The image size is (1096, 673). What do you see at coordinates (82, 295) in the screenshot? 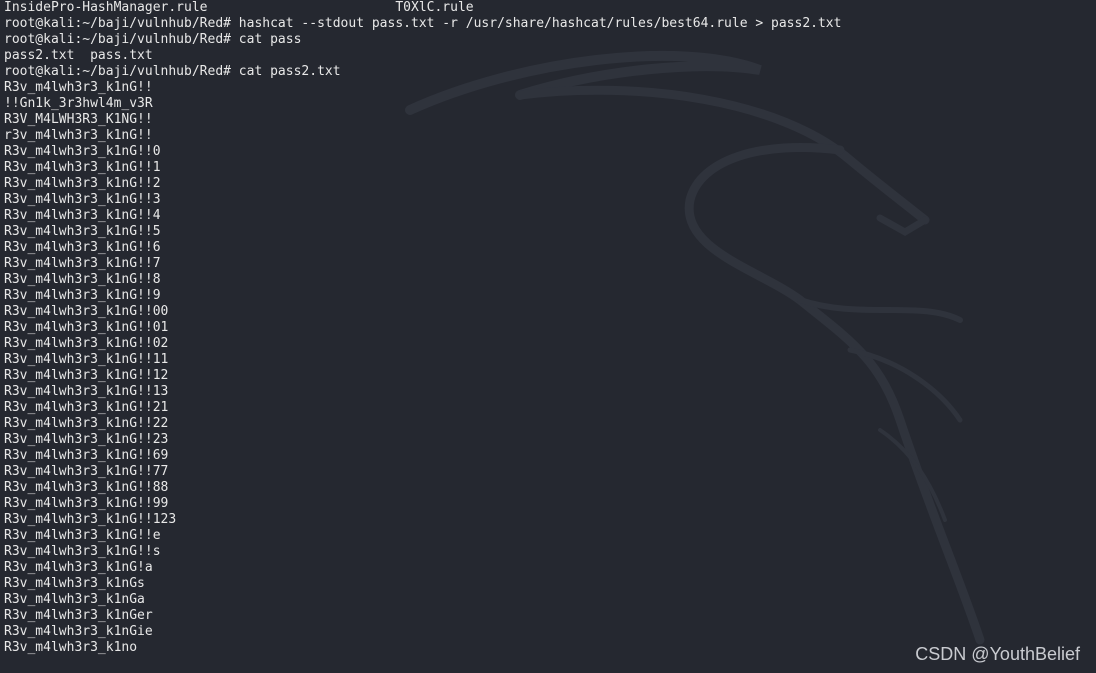
I see `terminal-line: R3v_m4lwh3r3_k1nG!!9` at bounding box center [82, 295].